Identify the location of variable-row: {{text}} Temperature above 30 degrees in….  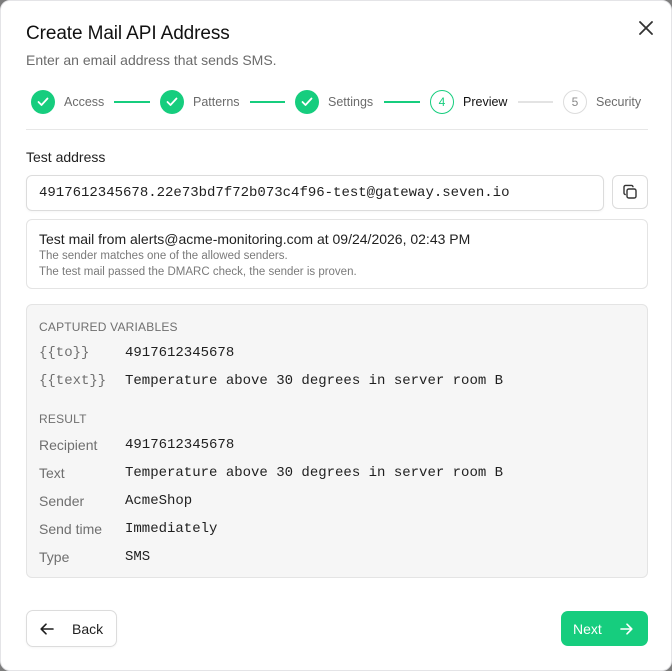
(271, 381).